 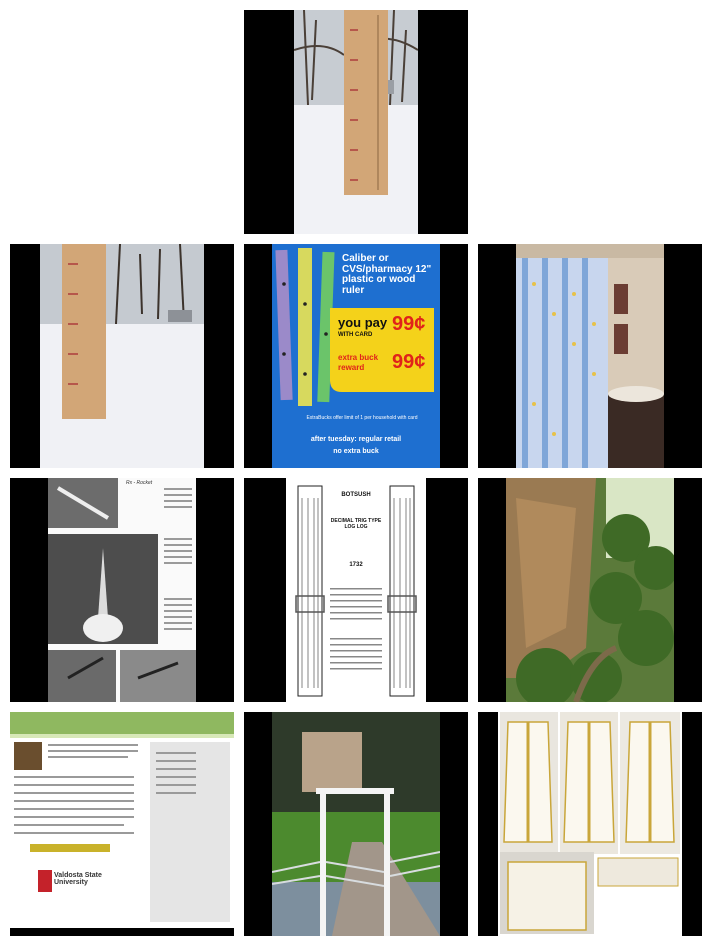 I want to click on rocket-magazine-page: Rx - Rocket, so click(x=122, y=590).